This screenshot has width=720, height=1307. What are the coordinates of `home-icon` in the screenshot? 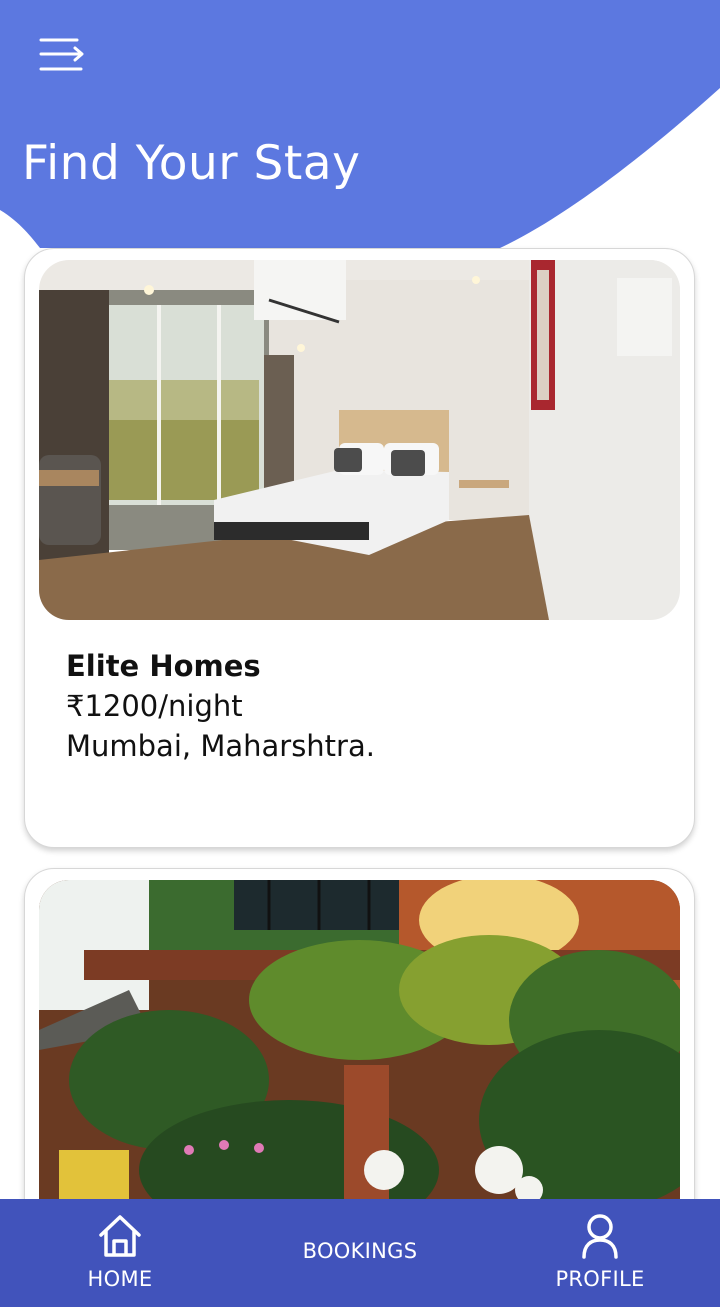 It's located at (120, 1236).